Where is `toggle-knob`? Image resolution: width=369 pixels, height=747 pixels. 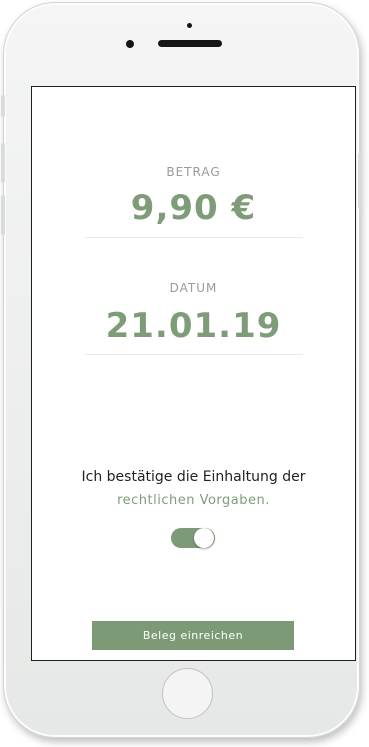 toggle-knob is located at coordinates (204, 538).